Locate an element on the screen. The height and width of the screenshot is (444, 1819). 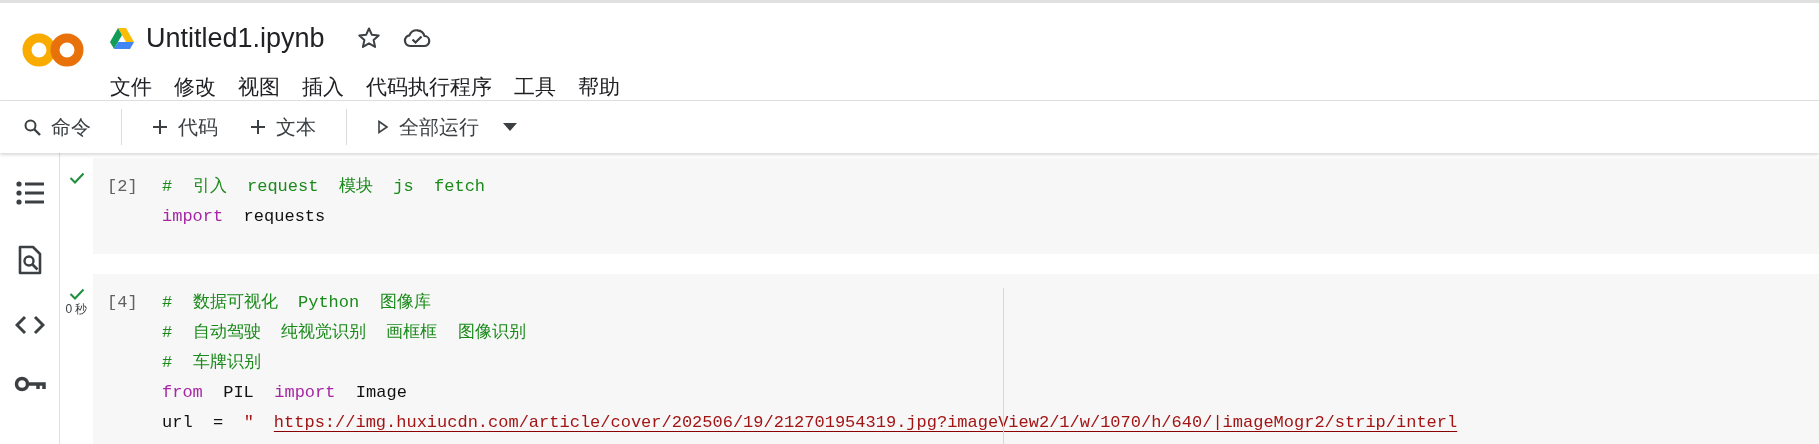
play-icon is located at coordinates (383, 127).